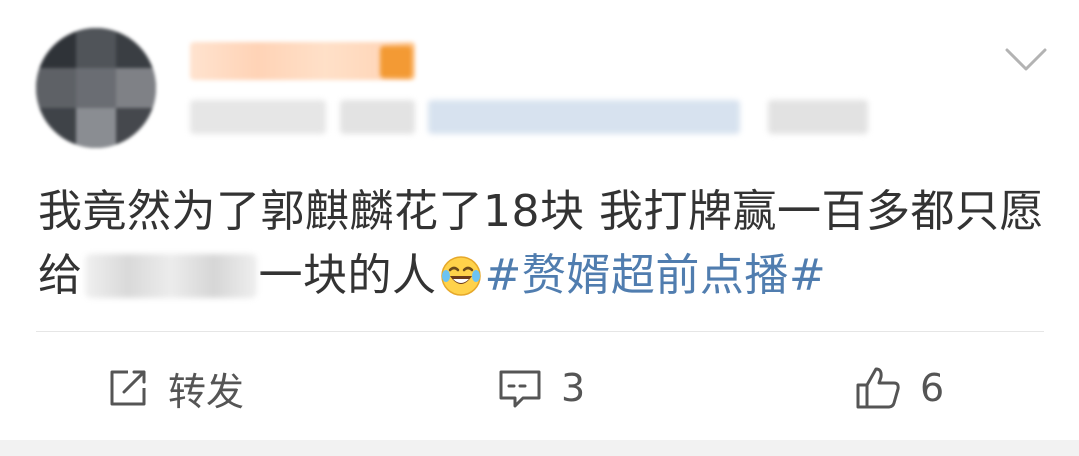  I want to click on post-extra-blurred, so click(818, 117).